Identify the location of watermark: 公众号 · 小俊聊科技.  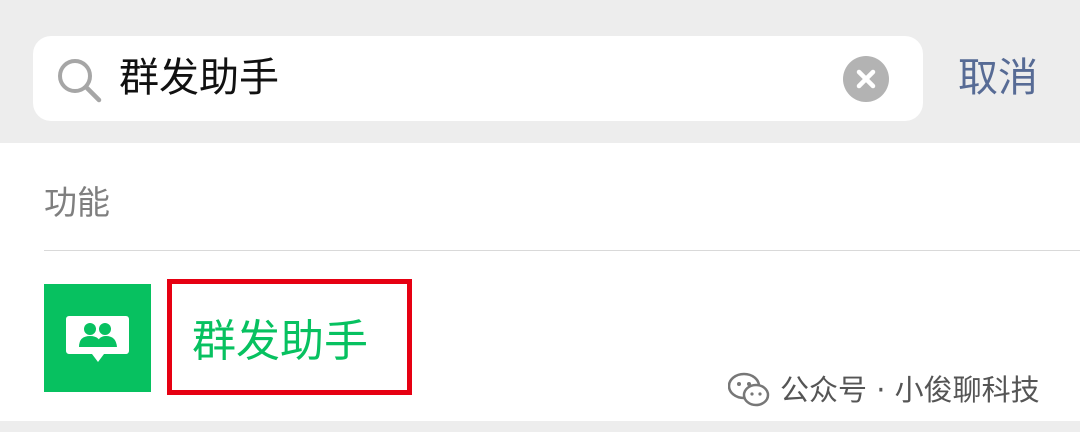
(884, 390).